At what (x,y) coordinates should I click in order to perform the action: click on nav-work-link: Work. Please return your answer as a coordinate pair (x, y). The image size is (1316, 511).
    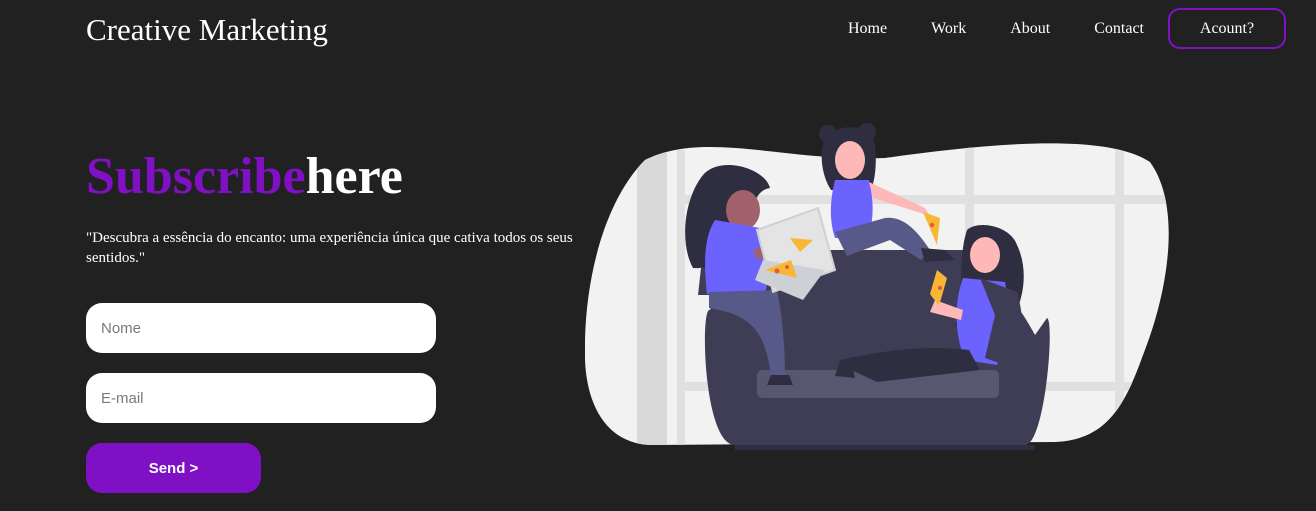
    Looking at the image, I should click on (948, 29).